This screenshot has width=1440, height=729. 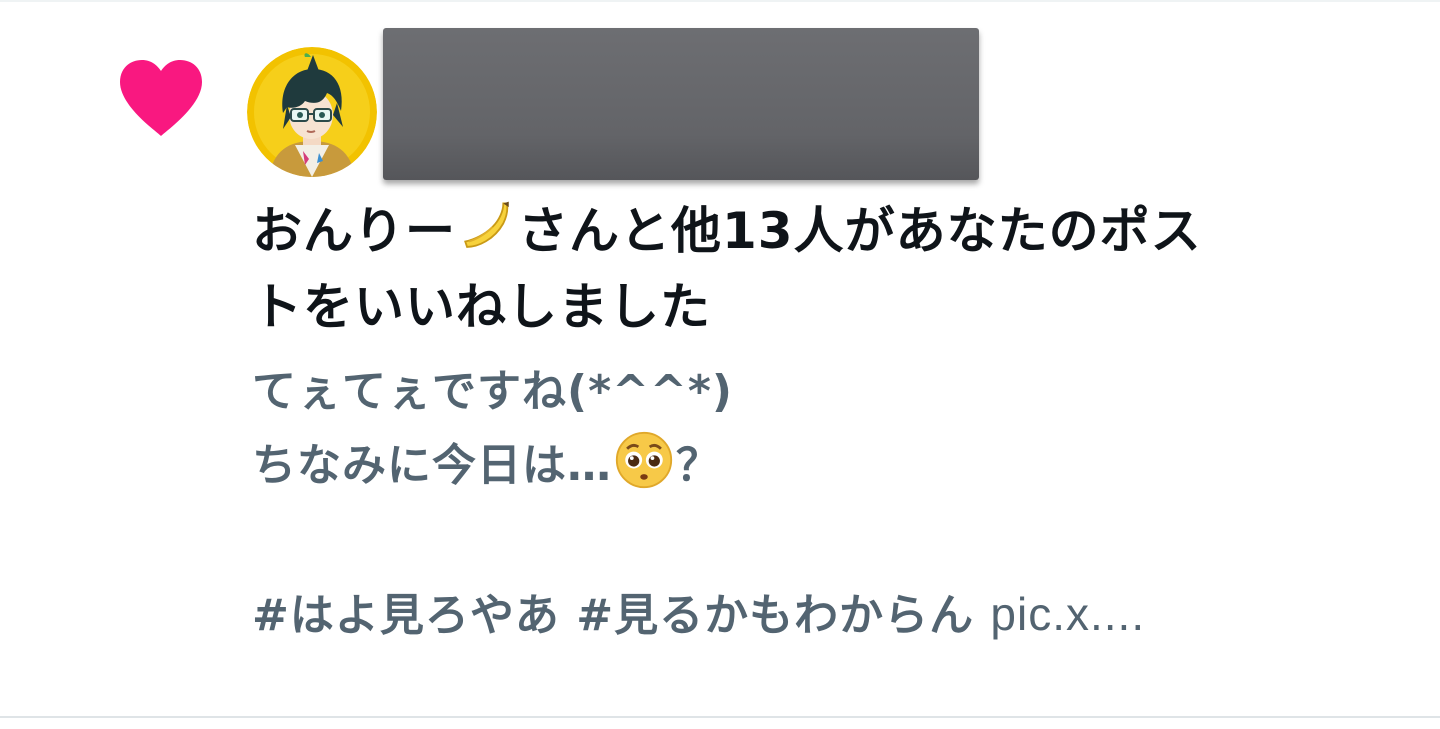 What do you see at coordinates (720, 717) in the screenshot?
I see `bottom-divider` at bounding box center [720, 717].